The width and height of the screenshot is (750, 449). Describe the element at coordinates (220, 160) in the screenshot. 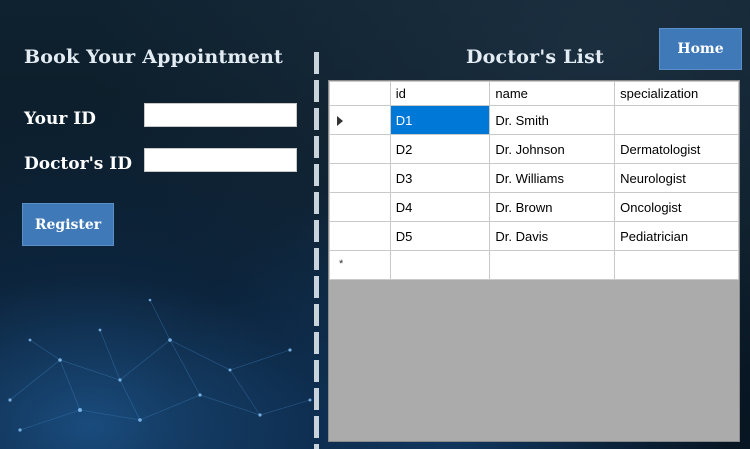

I see `doctor-id-input` at that location.